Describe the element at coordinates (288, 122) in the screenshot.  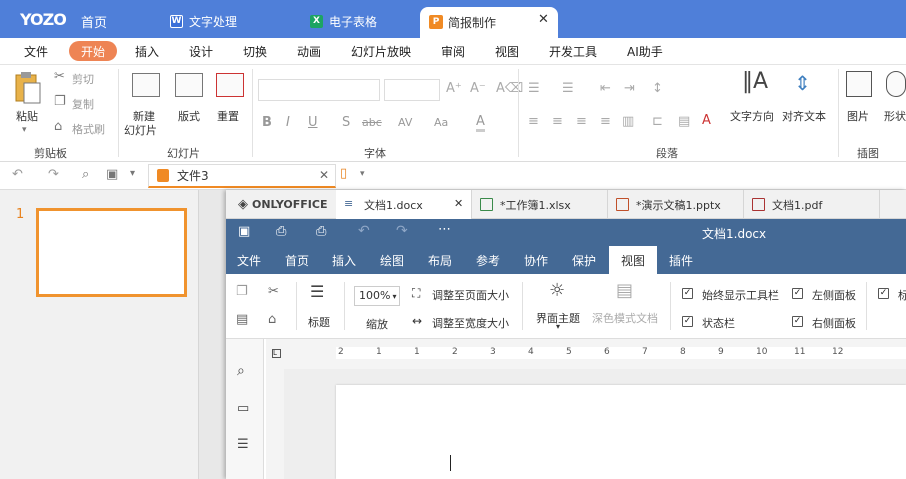
I see `italic-button: I` at that location.